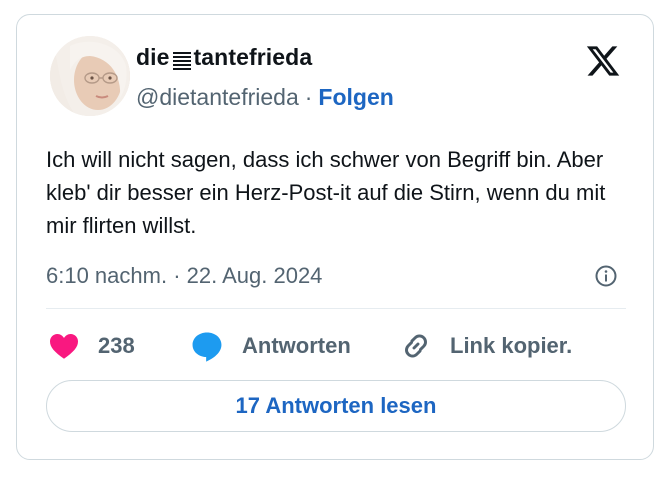 The image size is (668, 484). I want to click on author-handle-row: @dietantefrieda · Folgen, so click(265, 97).